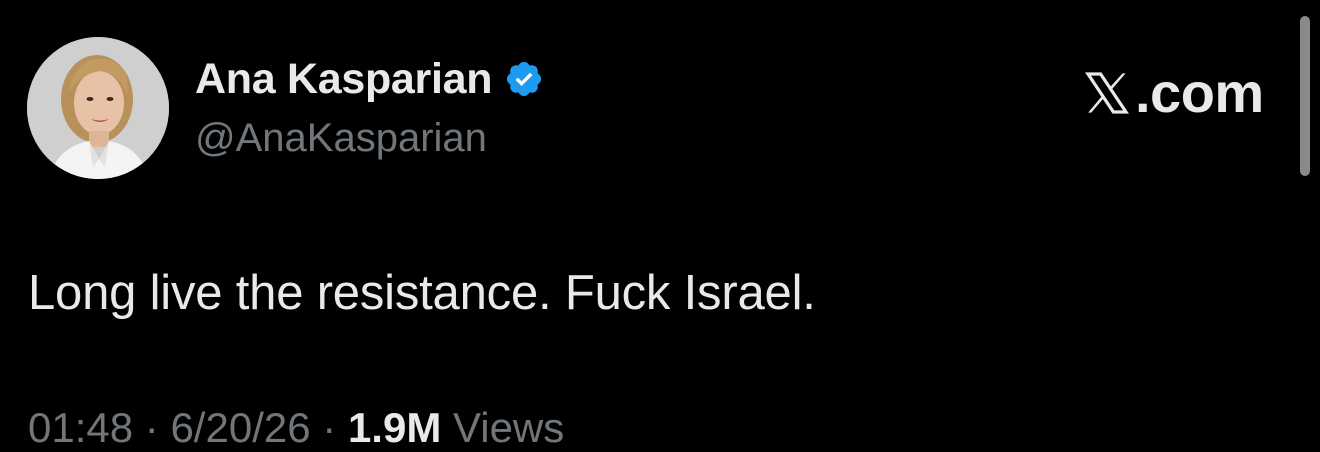 Image resolution: width=1320 pixels, height=452 pixels. What do you see at coordinates (422, 293) in the screenshot?
I see `tweet-text: Long live the resistance. Fuck Israel.` at bounding box center [422, 293].